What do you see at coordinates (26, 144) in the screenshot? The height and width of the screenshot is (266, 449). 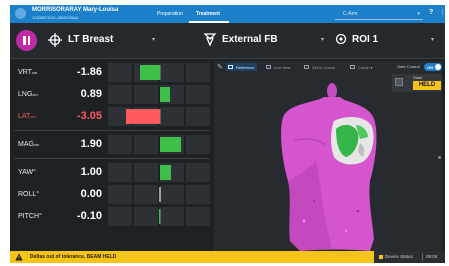 I see `delta-label: MAG` at bounding box center [26, 144].